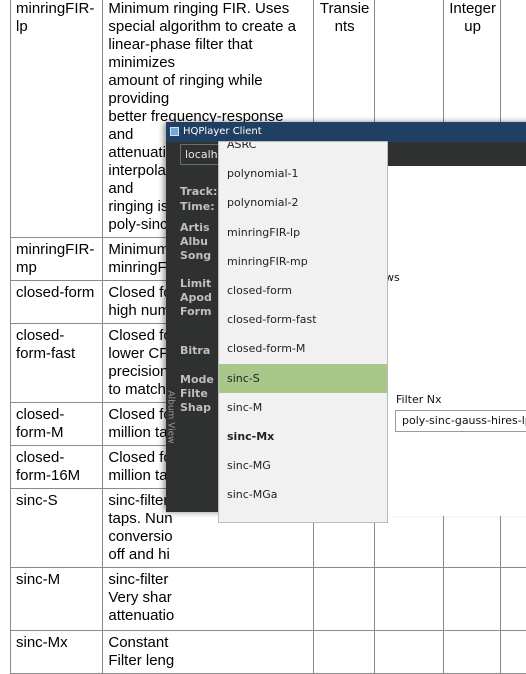 This screenshot has height=674, width=526. Describe the element at coordinates (57, 467) in the screenshot. I see `filter-name-cell: closed-form-16M` at that location.